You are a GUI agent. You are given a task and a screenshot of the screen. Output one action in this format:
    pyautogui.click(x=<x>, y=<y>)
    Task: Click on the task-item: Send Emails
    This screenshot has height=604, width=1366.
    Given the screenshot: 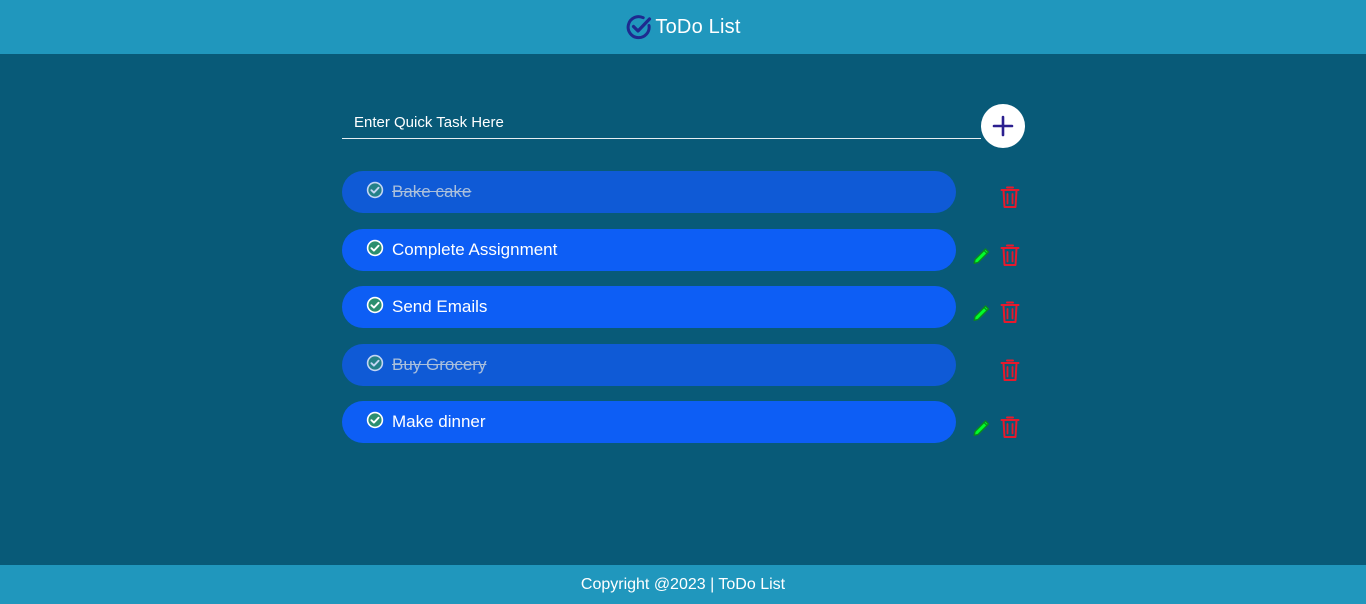 What is the action you would take?
    pyautogui.click(x=684, y=307)
    